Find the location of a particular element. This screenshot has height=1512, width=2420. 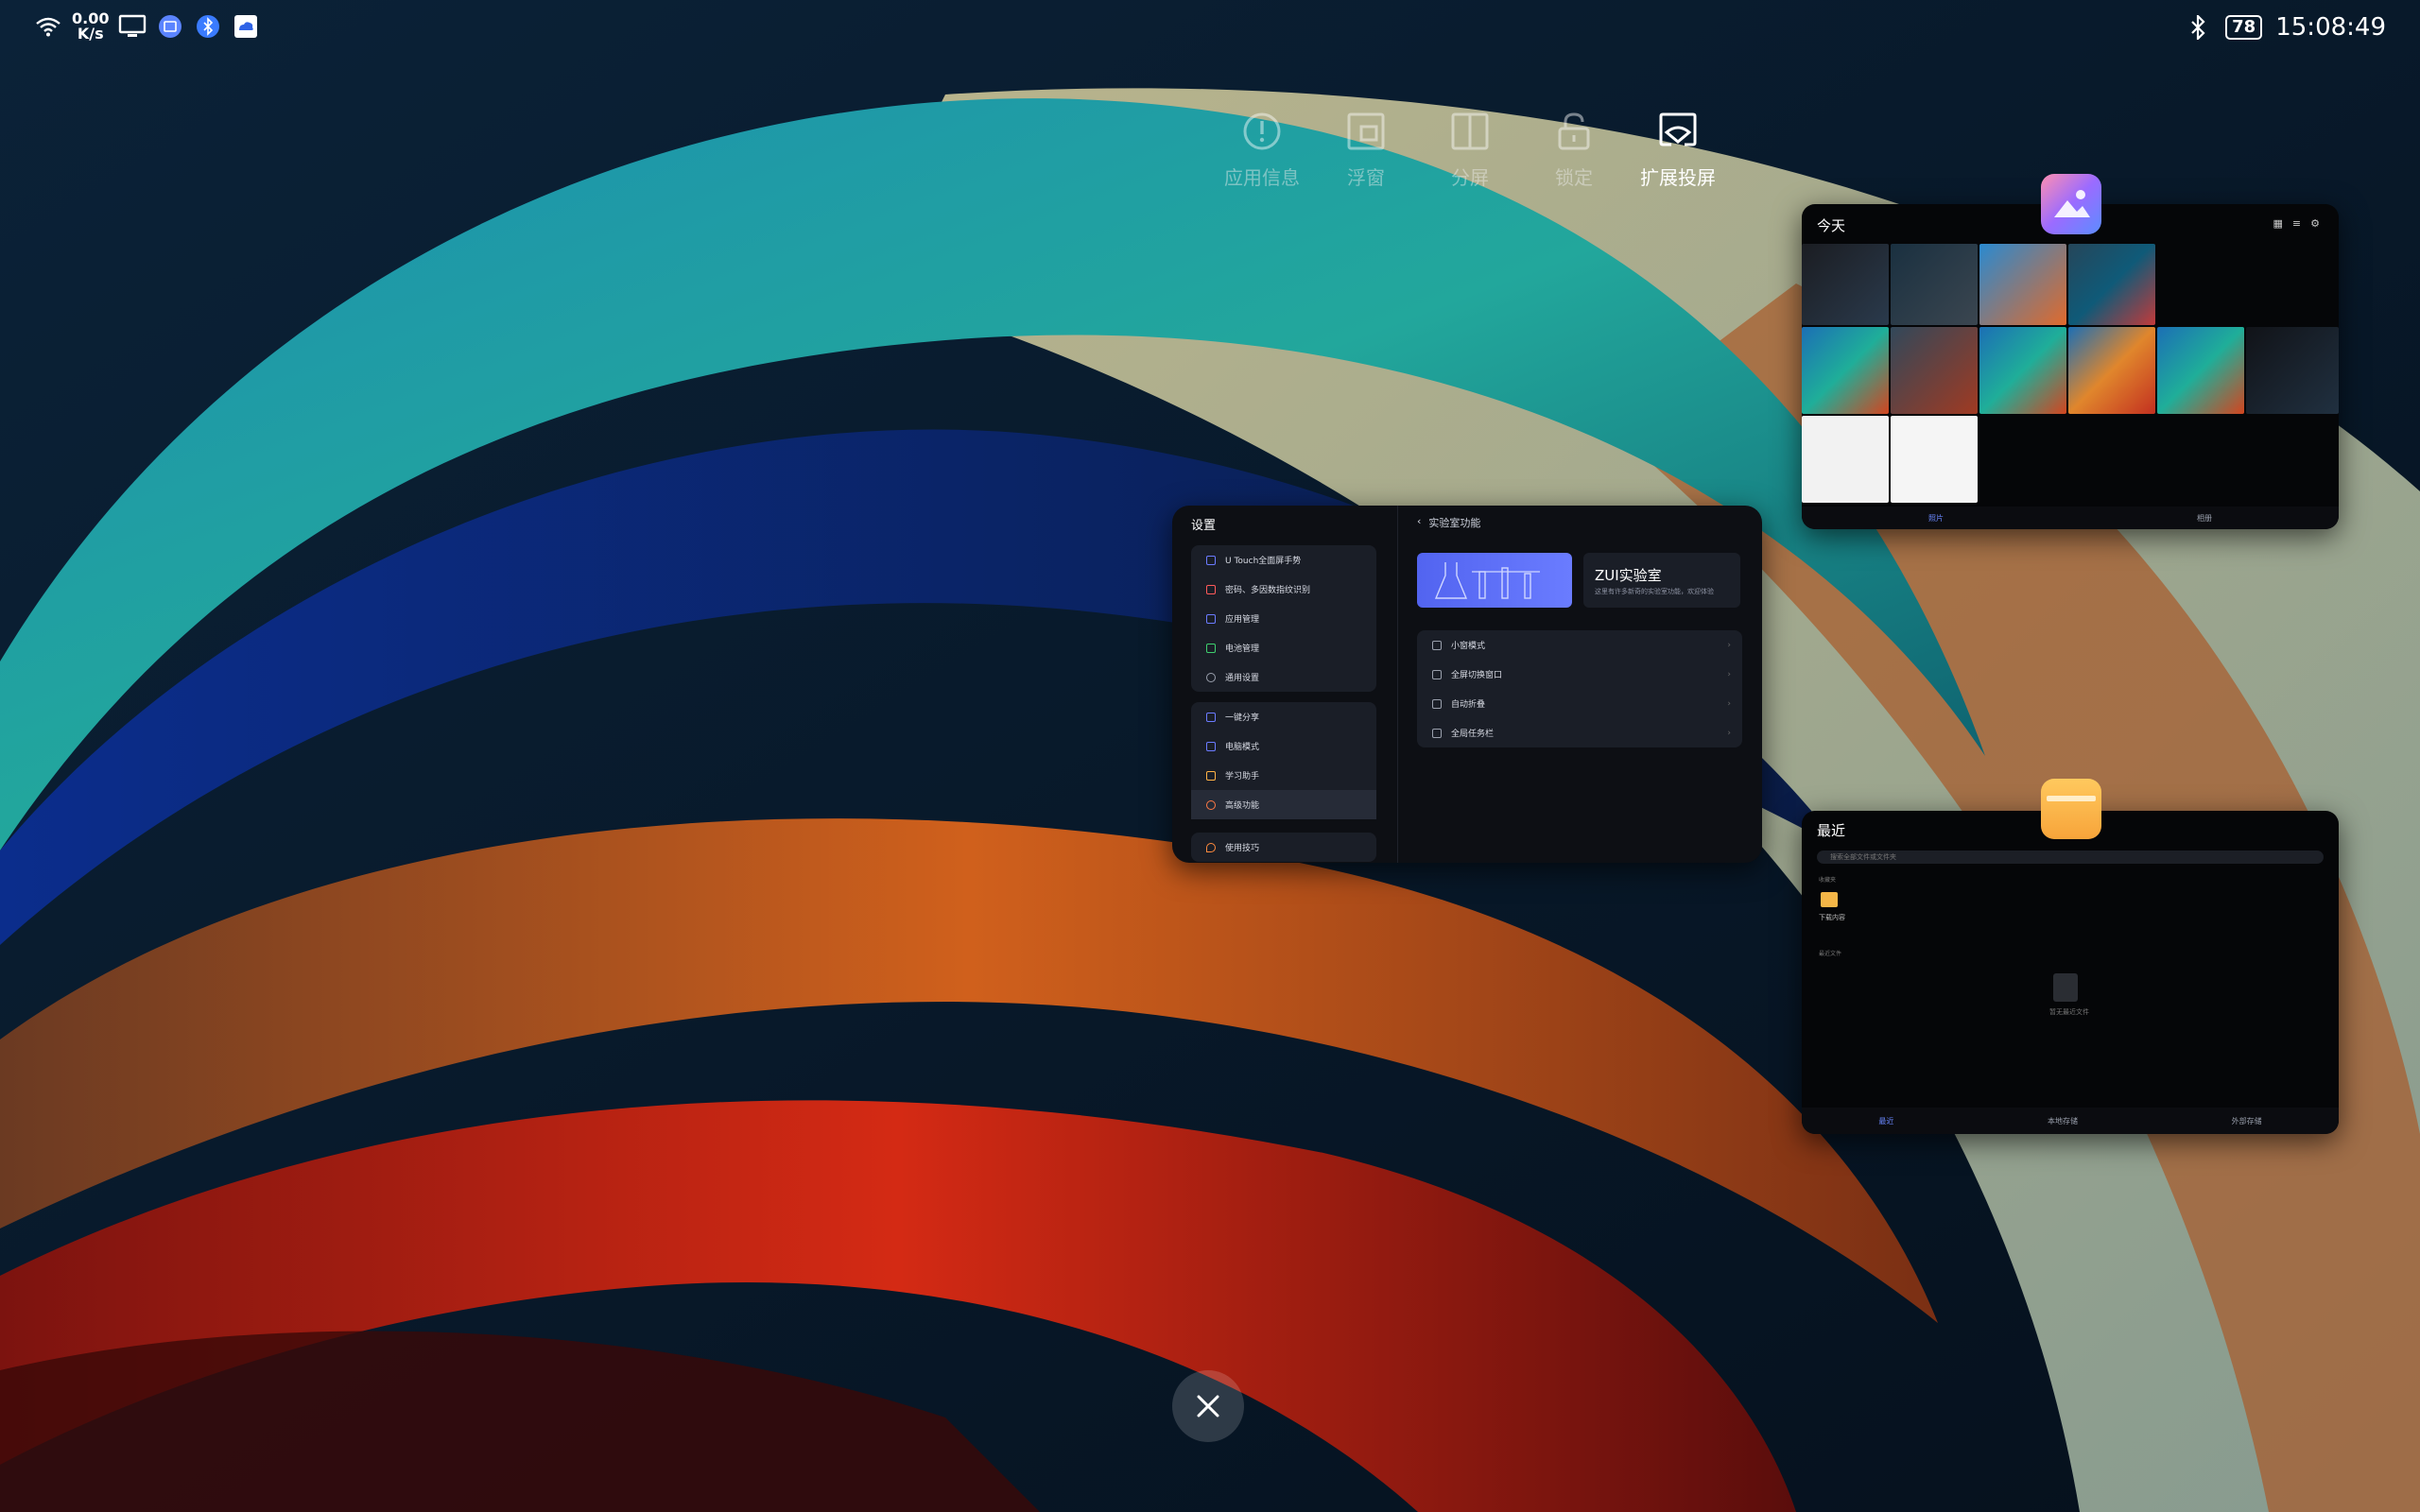

app-info-label: 应用信息 is located at coordinates (1262, 177).